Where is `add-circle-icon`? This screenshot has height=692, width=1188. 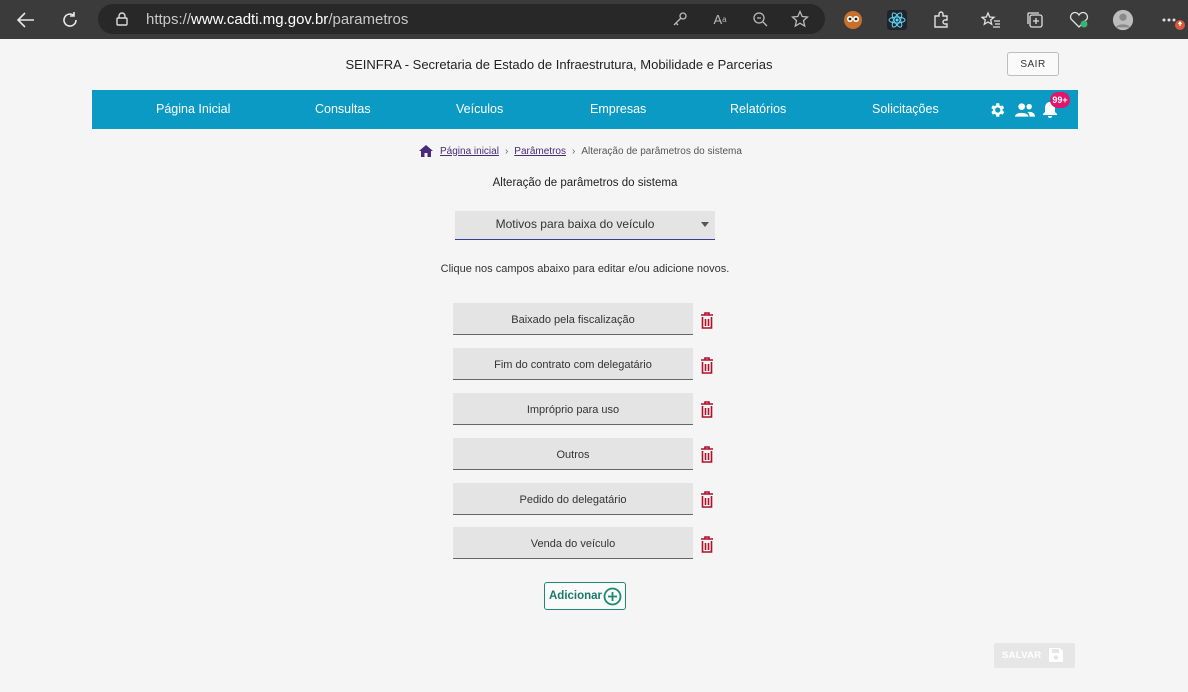 add-circle-icon is located at coordinates (612, 599).